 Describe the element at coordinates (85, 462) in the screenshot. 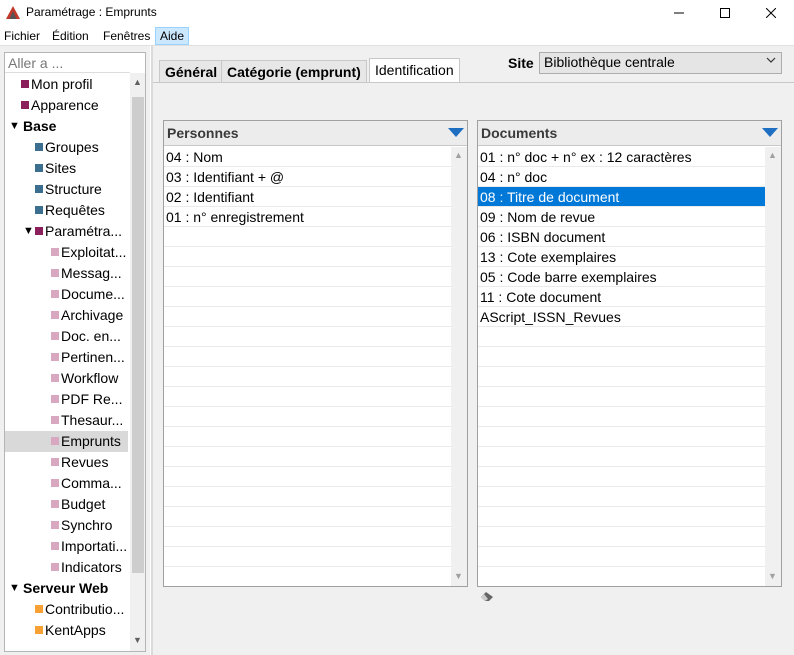

I see `tree-label: Revues` at that location.